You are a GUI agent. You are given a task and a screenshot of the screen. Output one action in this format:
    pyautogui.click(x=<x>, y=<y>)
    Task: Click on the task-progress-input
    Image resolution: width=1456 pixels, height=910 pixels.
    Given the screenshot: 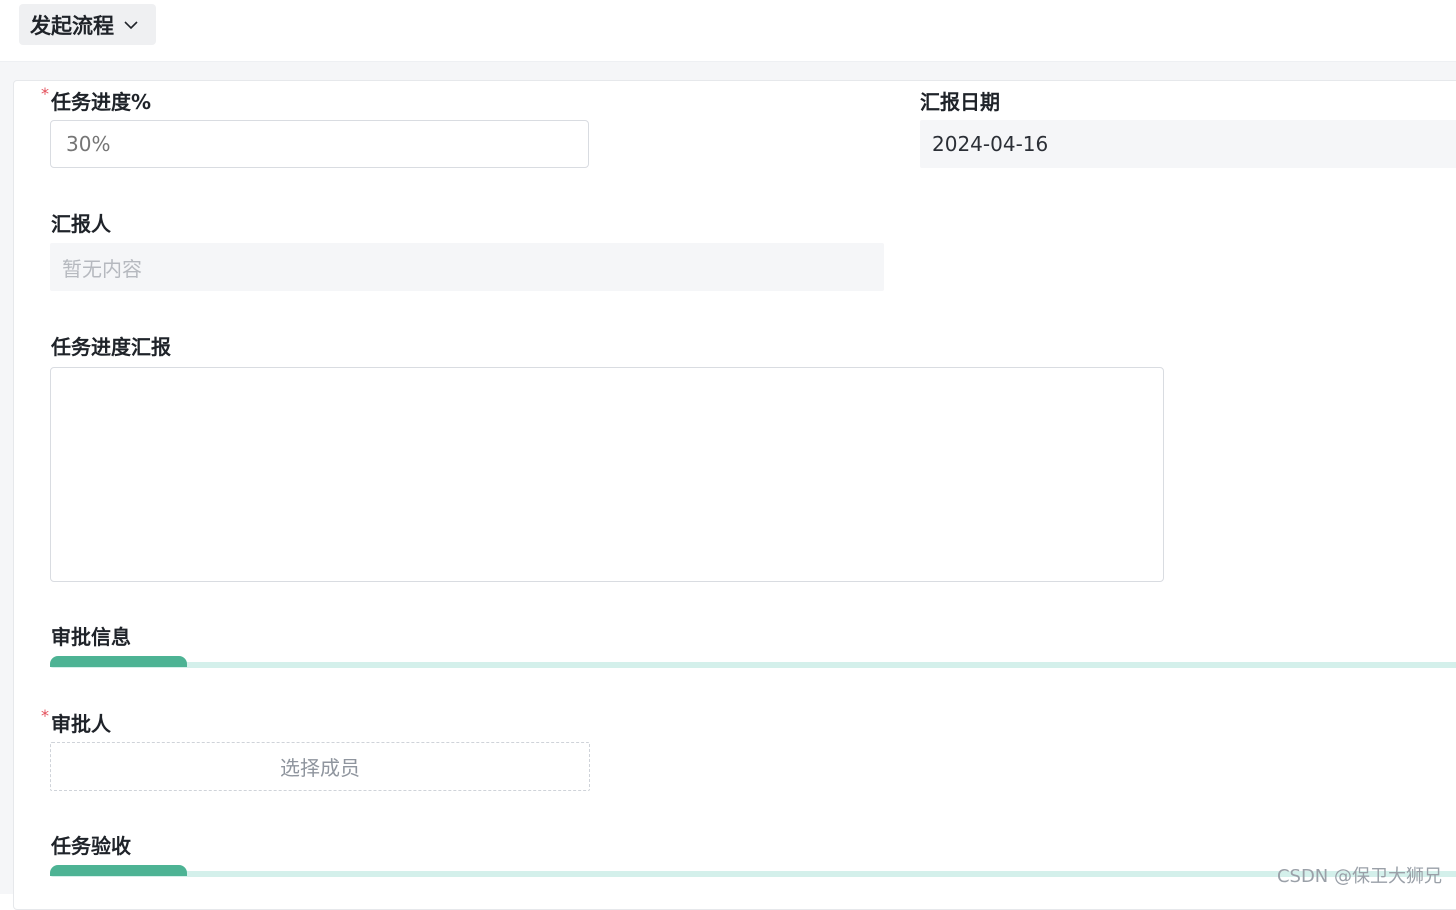 What is the action you would take?
    pyautogui.click(x=319, y=144)
    